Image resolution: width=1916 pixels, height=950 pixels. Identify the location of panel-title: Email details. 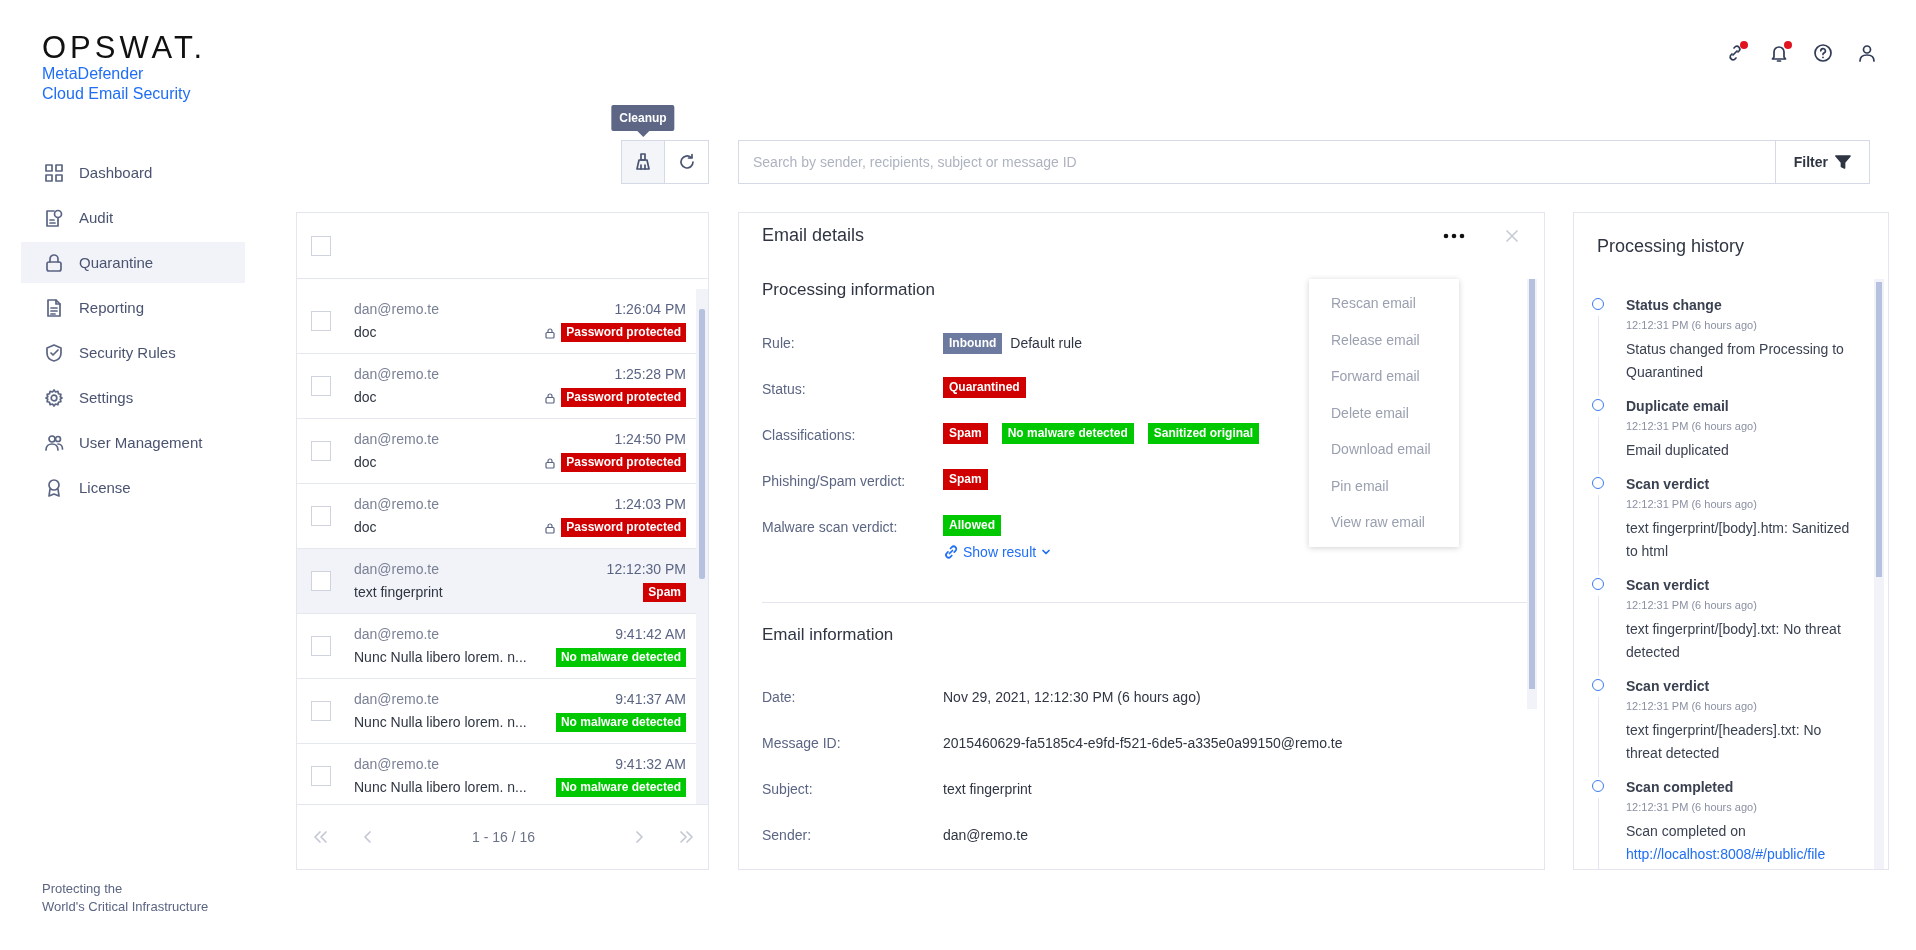
(814, 235).